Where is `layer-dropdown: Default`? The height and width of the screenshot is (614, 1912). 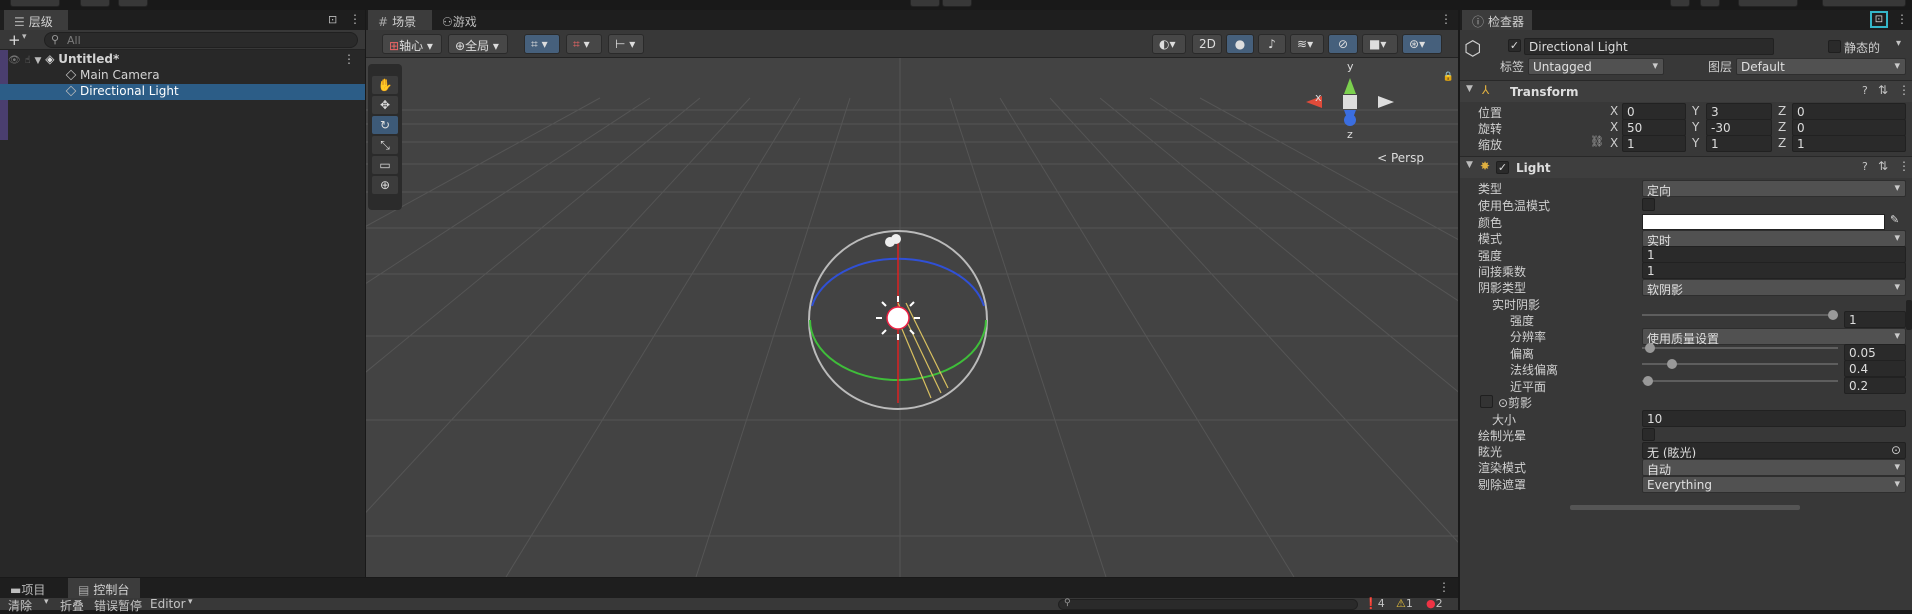 layer-dropdown: Default is located at coordinates (1821, 66).